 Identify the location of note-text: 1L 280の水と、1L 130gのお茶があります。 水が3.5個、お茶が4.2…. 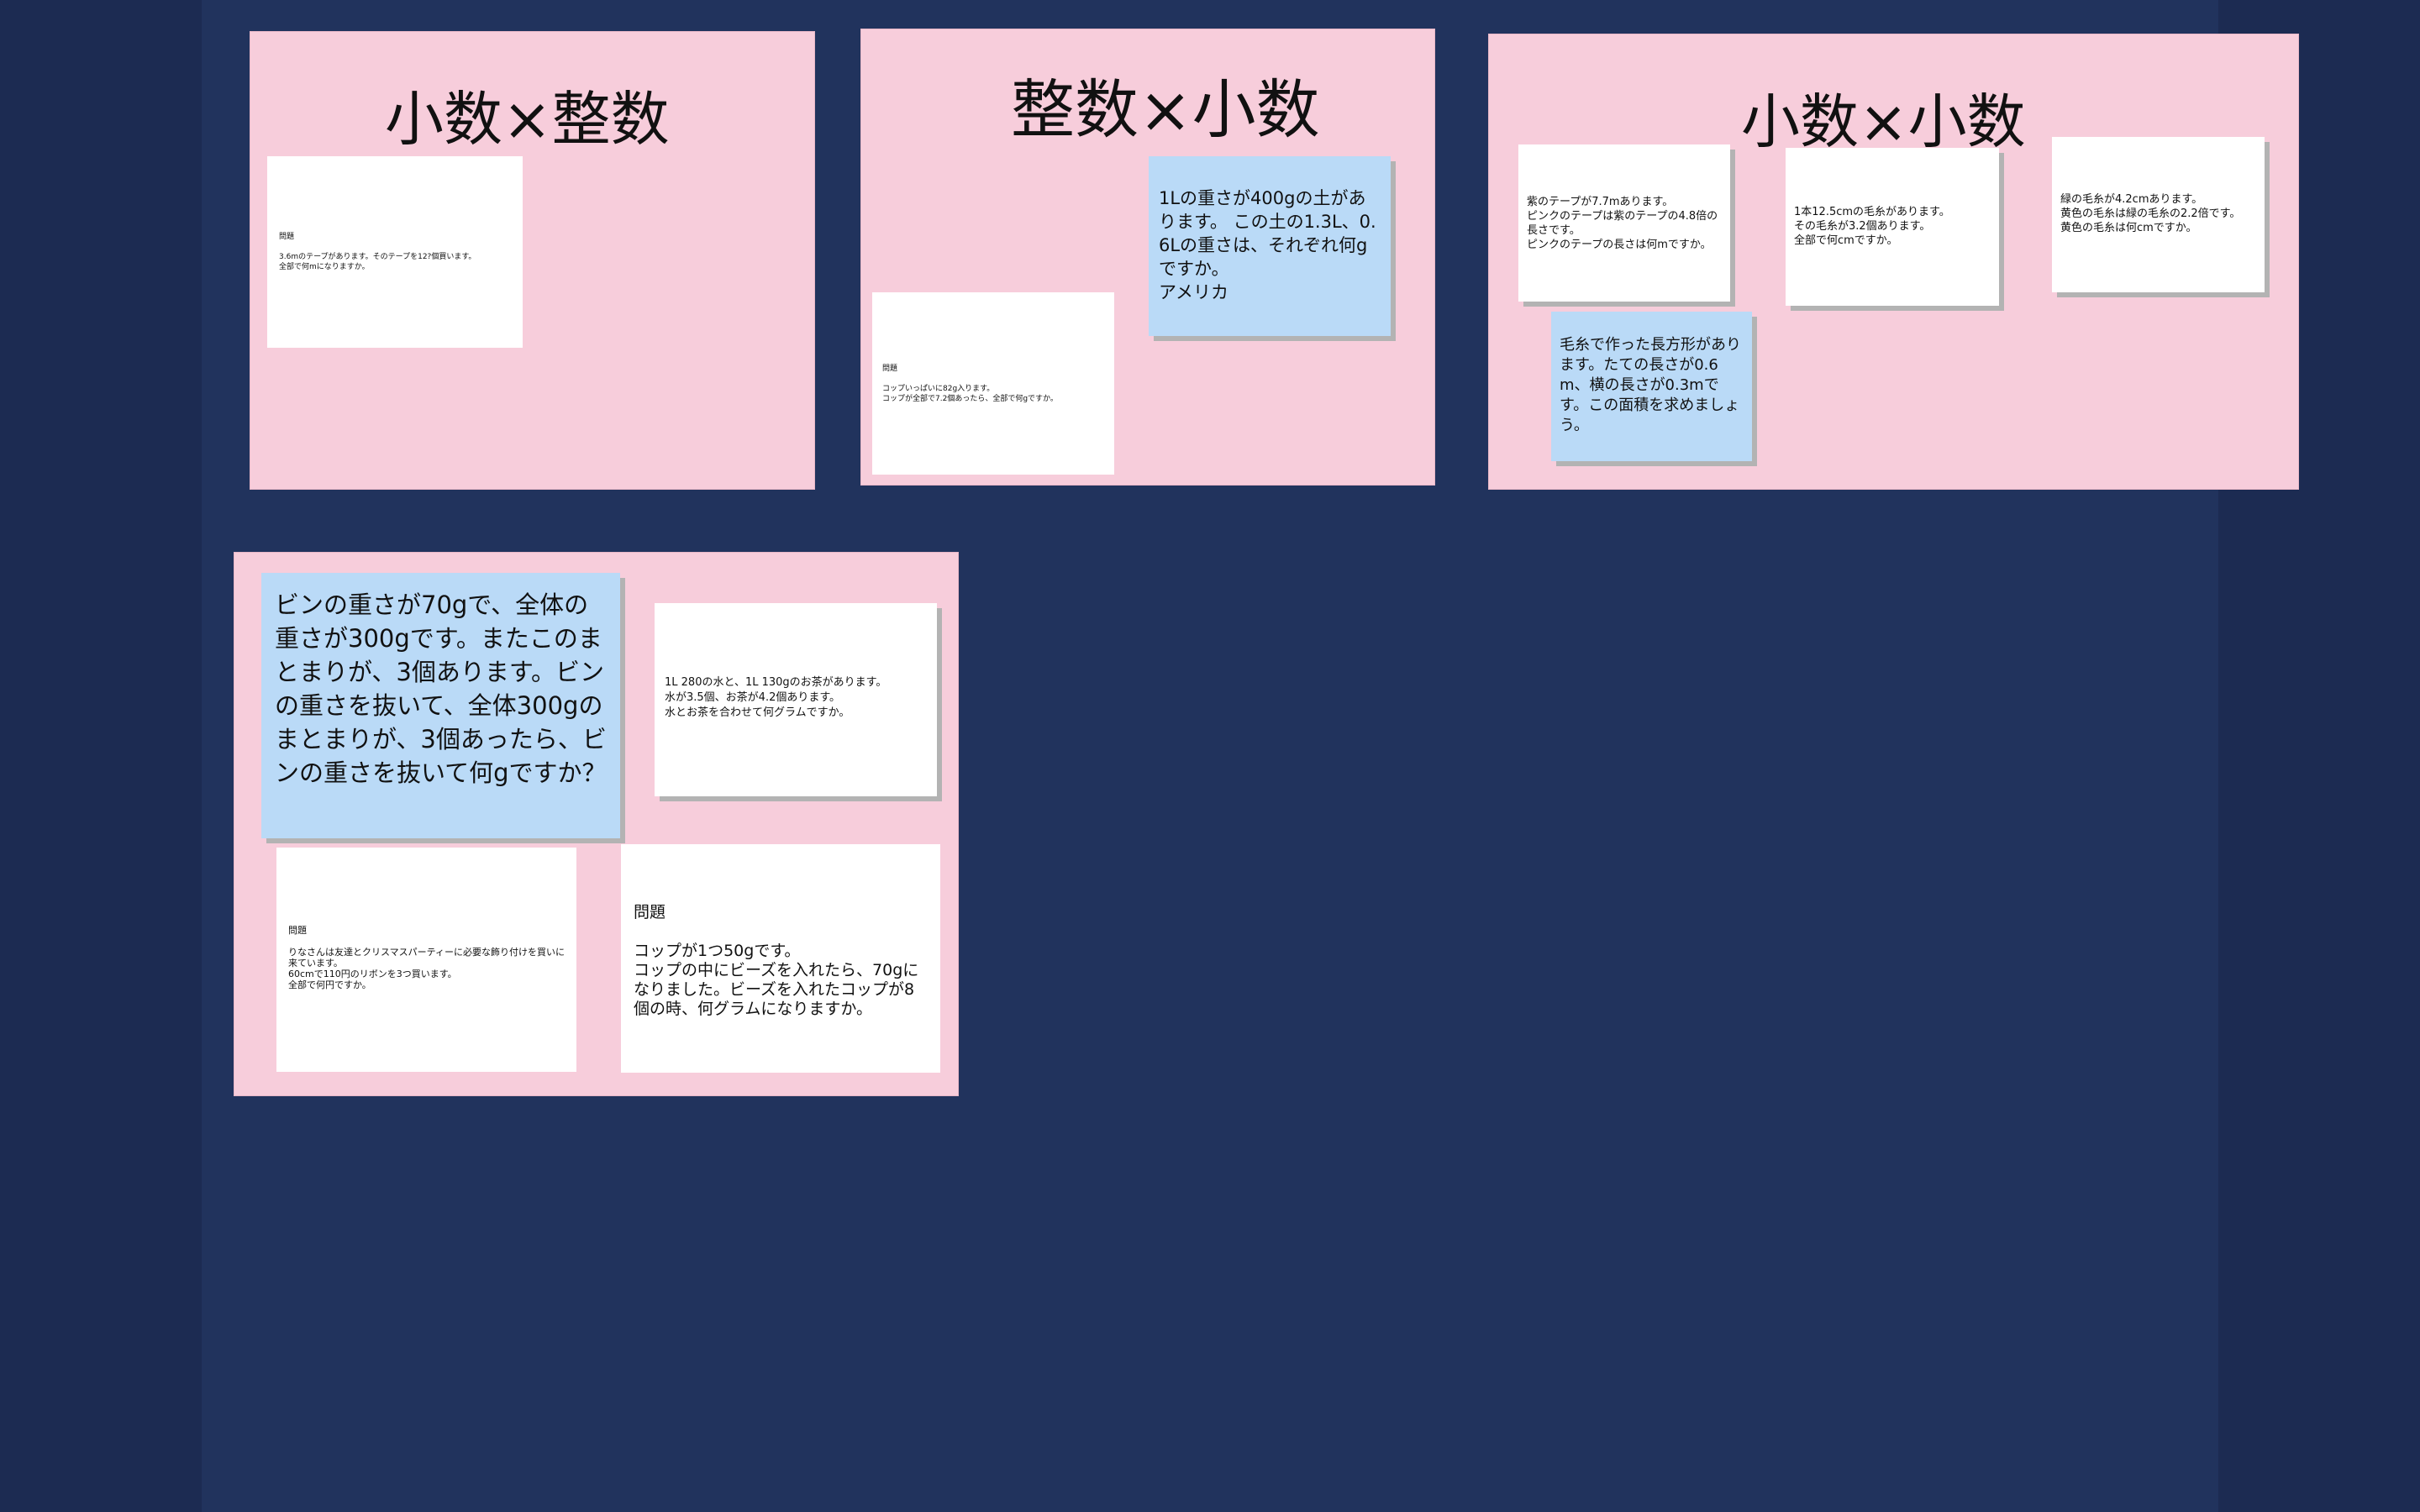
(776, 697).